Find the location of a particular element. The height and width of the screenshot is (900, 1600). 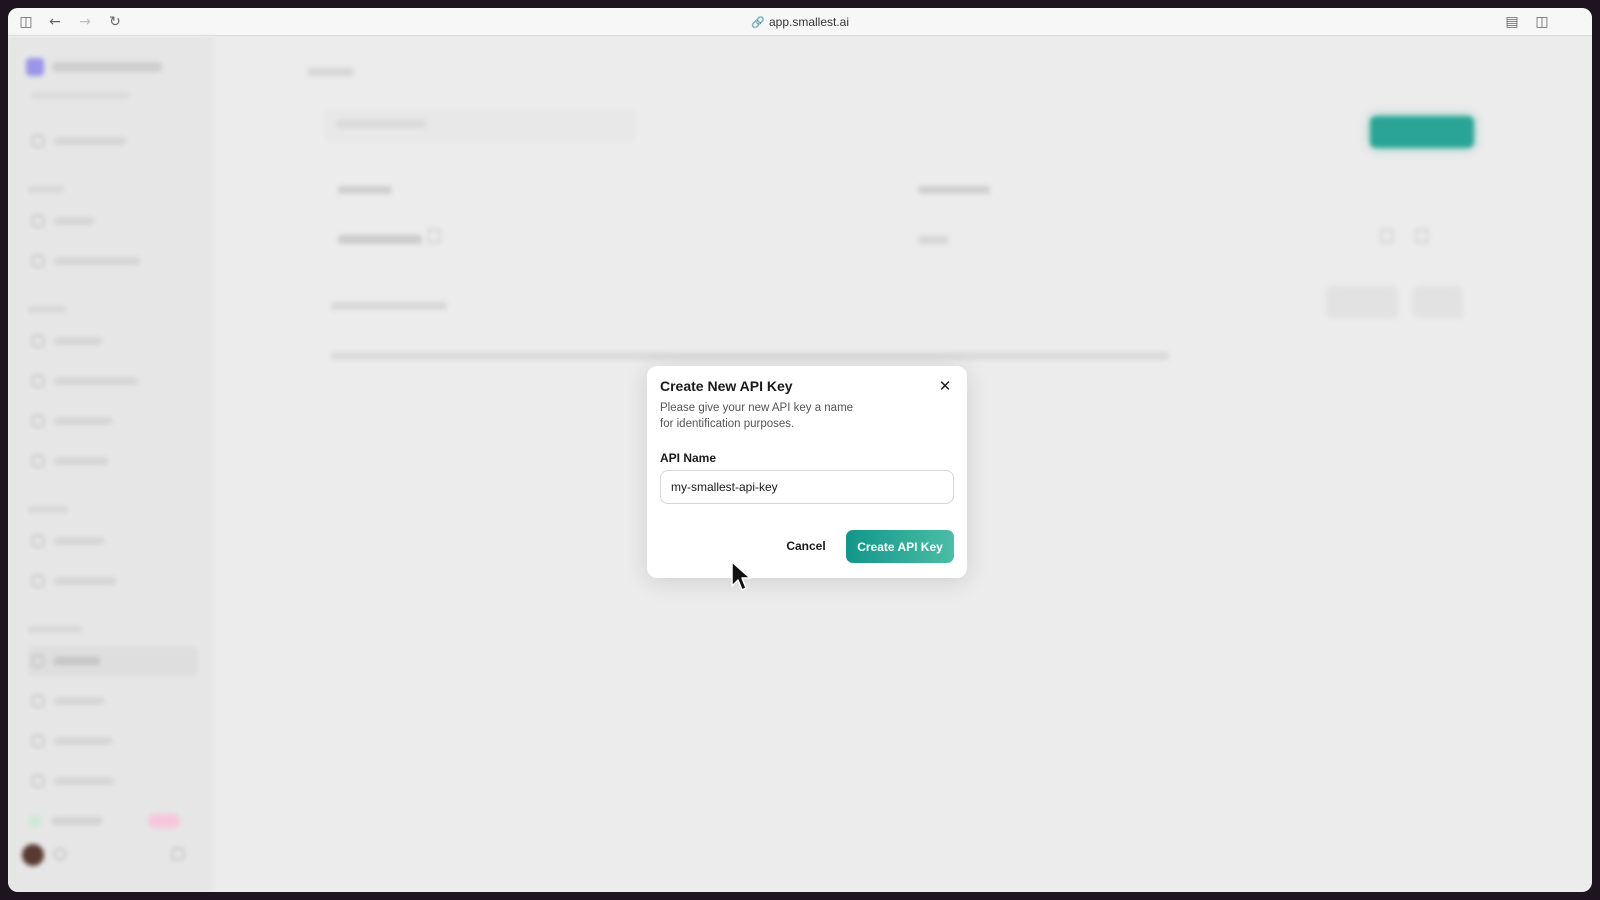

browser-toolbar: ◫ ← → ↻ 🔗 app.smallest.ai ▤ ◫ is located at coordinates (800, 22).